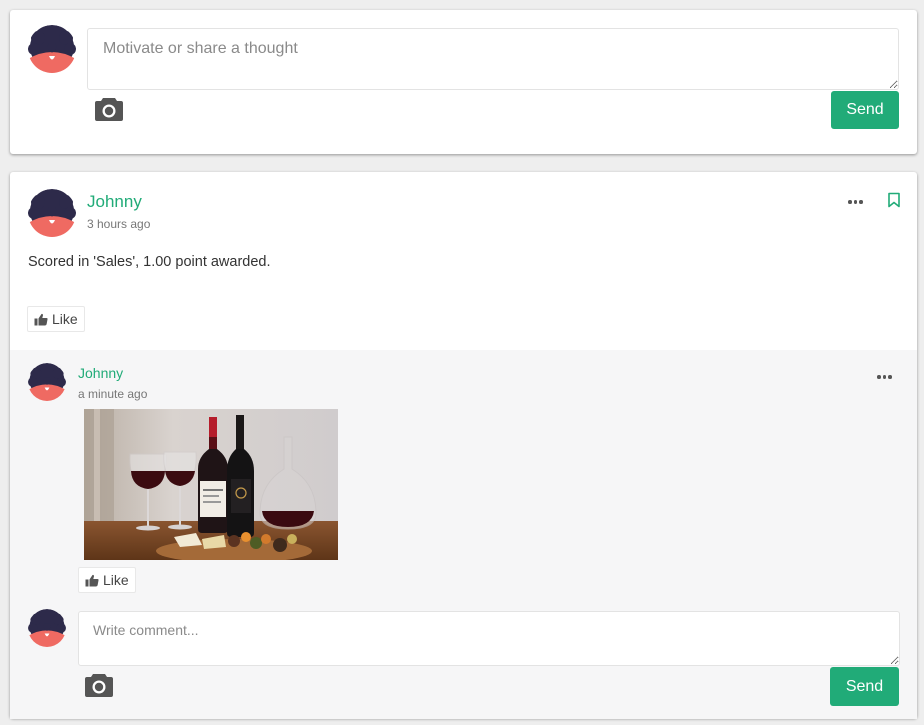 This screenshot has height=725, width=924. I want to click on comment-image, so click(211, 484).